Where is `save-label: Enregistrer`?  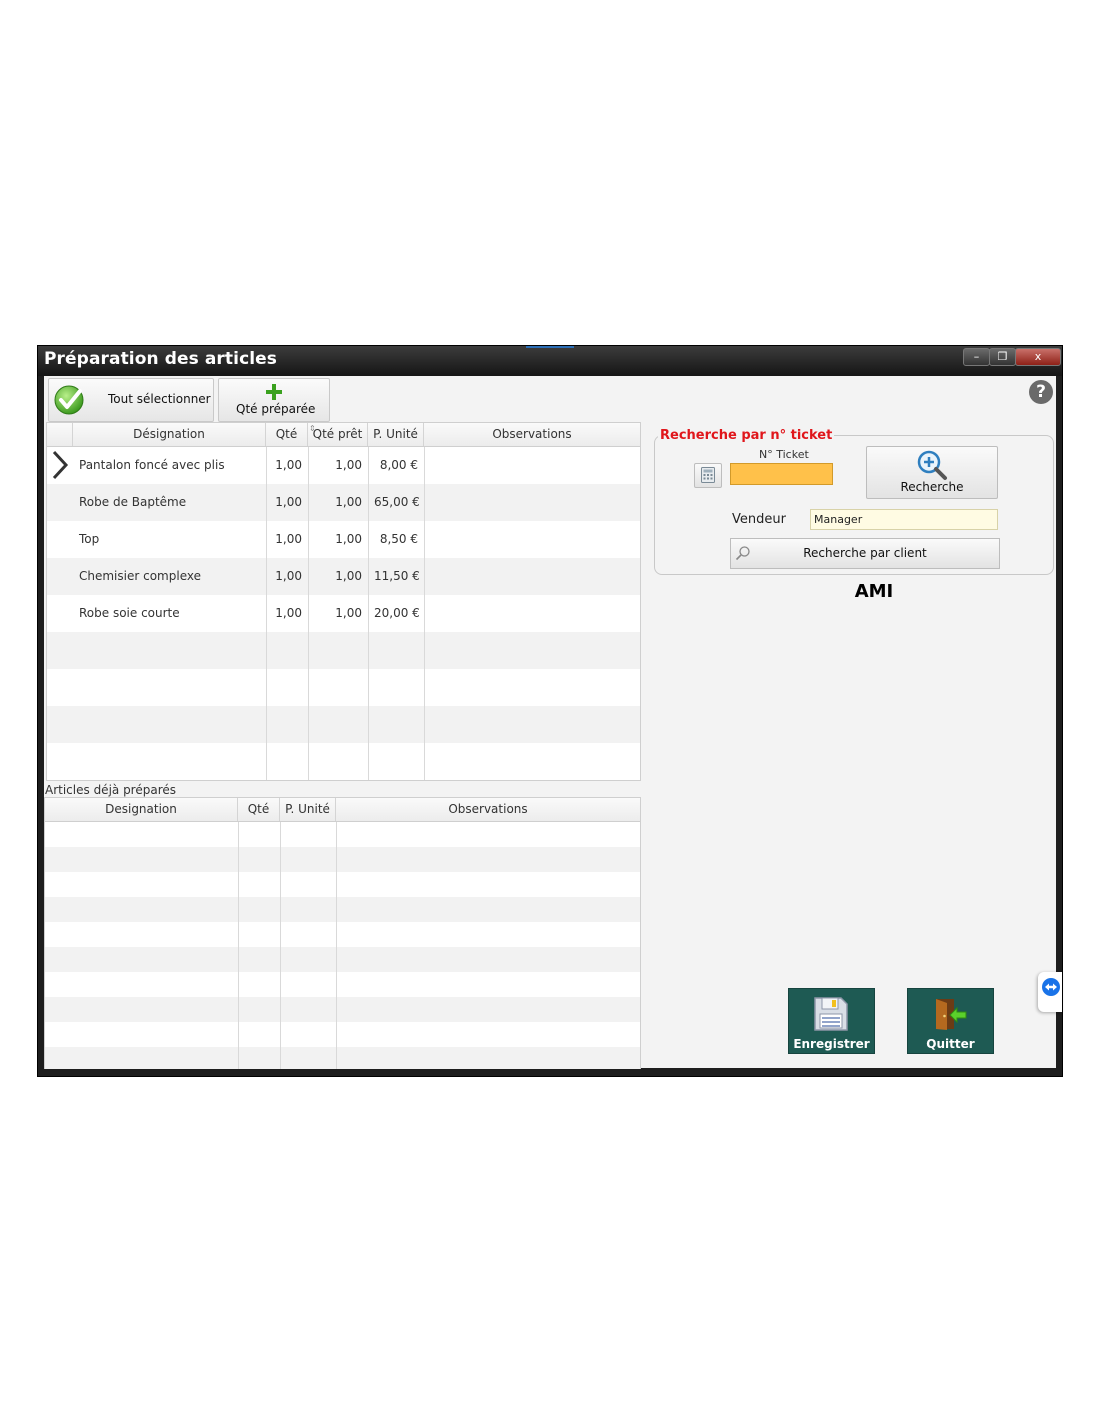 save-label: Enregistrer is located at coordinates (831, 1044).